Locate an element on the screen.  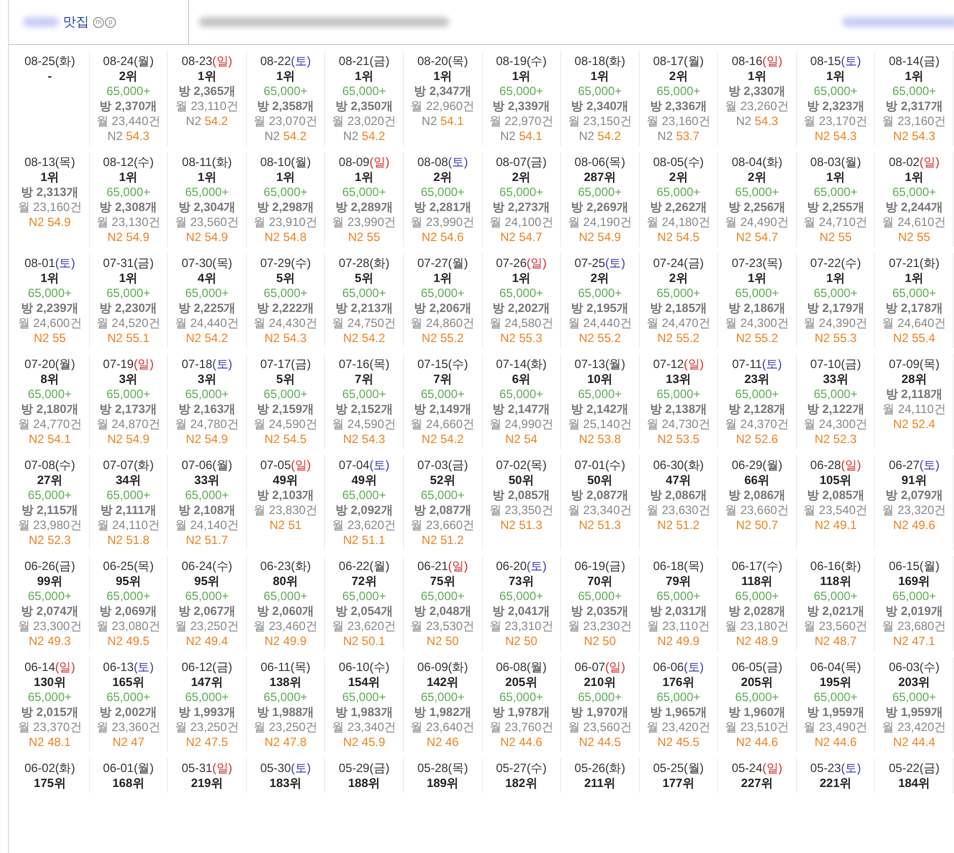
date-label: 07-31(금) is located at coordinates (128, 263).